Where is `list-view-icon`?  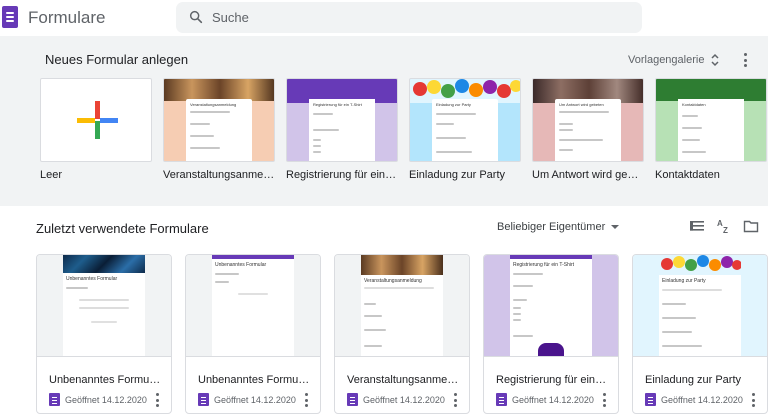 list-view-icon is located at coordinates (697, 226).